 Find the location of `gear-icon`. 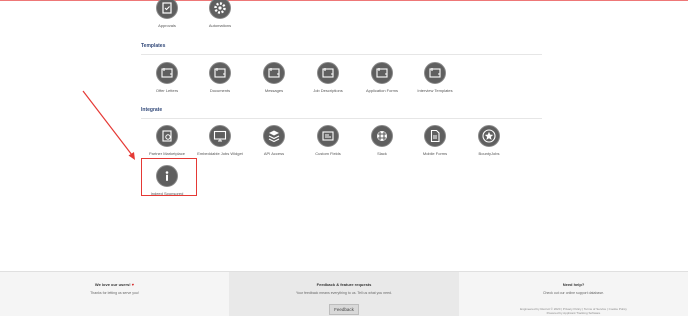

gear-icon is located at coordinates (220, 9).